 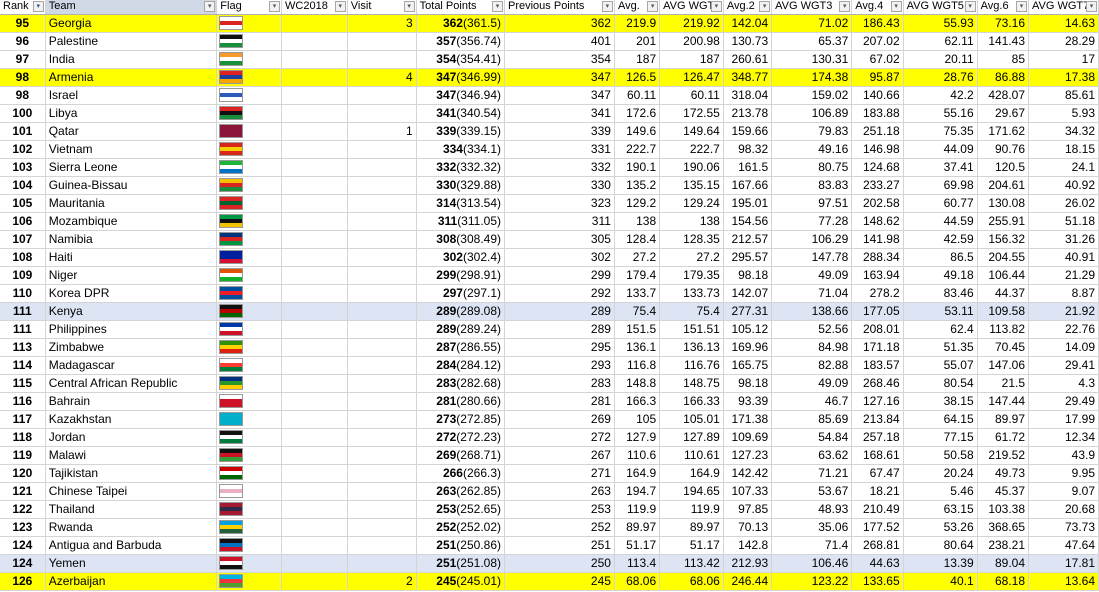 What do you see at coordinates (131, 581) in the screenshot?
I see `team-cell: Azerbaijan` at bounding box center [131, 581].